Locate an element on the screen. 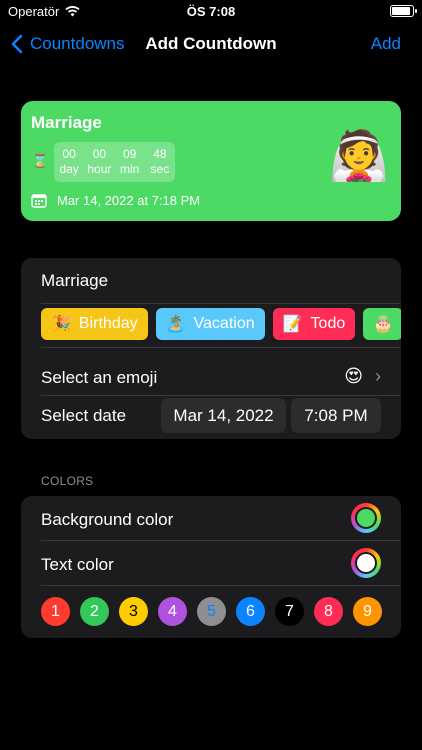 This screenshot has height=750, width=422. palette-color-2: 2 is located at coordinates (94, 611).